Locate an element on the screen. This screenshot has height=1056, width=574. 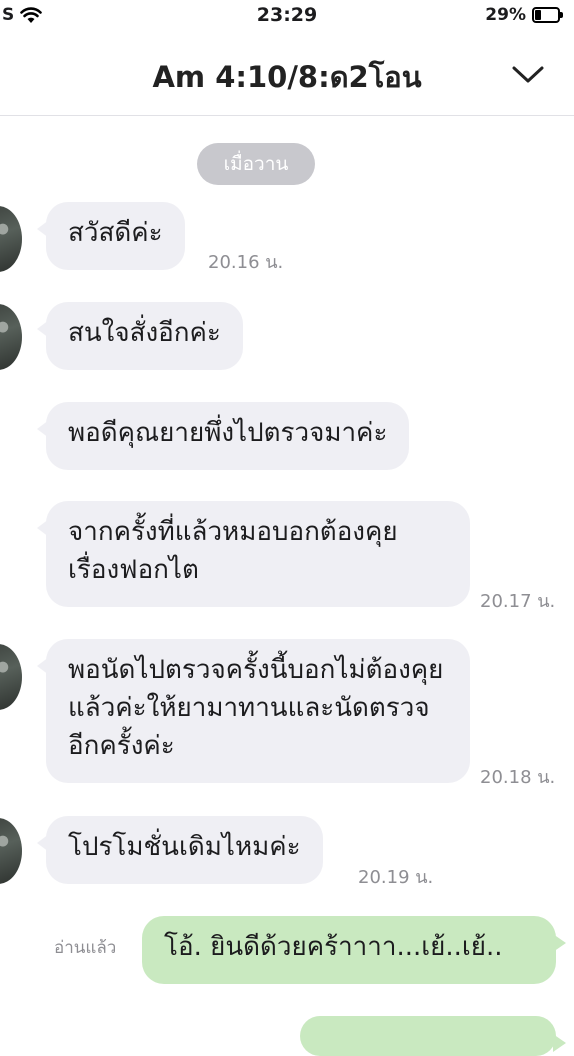
read-receipt: อ่านแล้ว is located at coordinates (85, 948).